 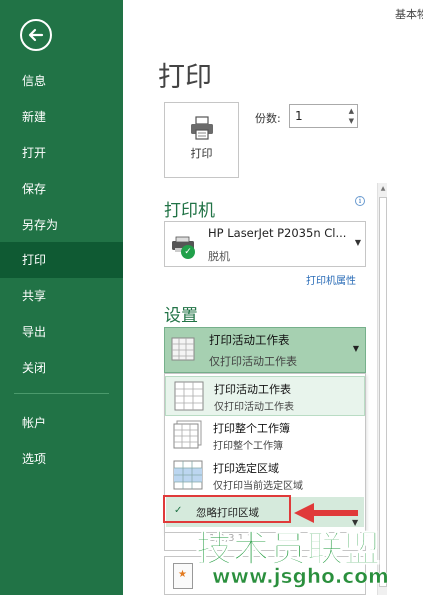 I want to click on printer-icon, so click(x=202, y=128).